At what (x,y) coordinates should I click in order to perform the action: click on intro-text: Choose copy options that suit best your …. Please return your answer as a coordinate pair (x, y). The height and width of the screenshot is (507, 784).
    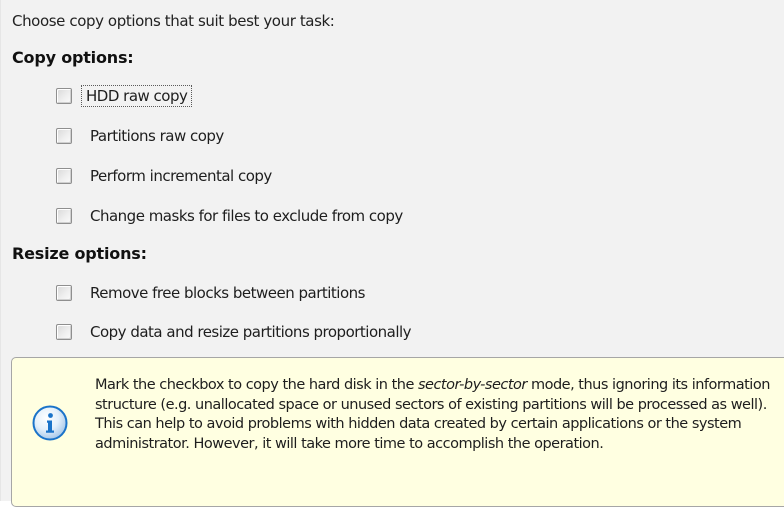
    Looking at the image, I should click on (173, 21).